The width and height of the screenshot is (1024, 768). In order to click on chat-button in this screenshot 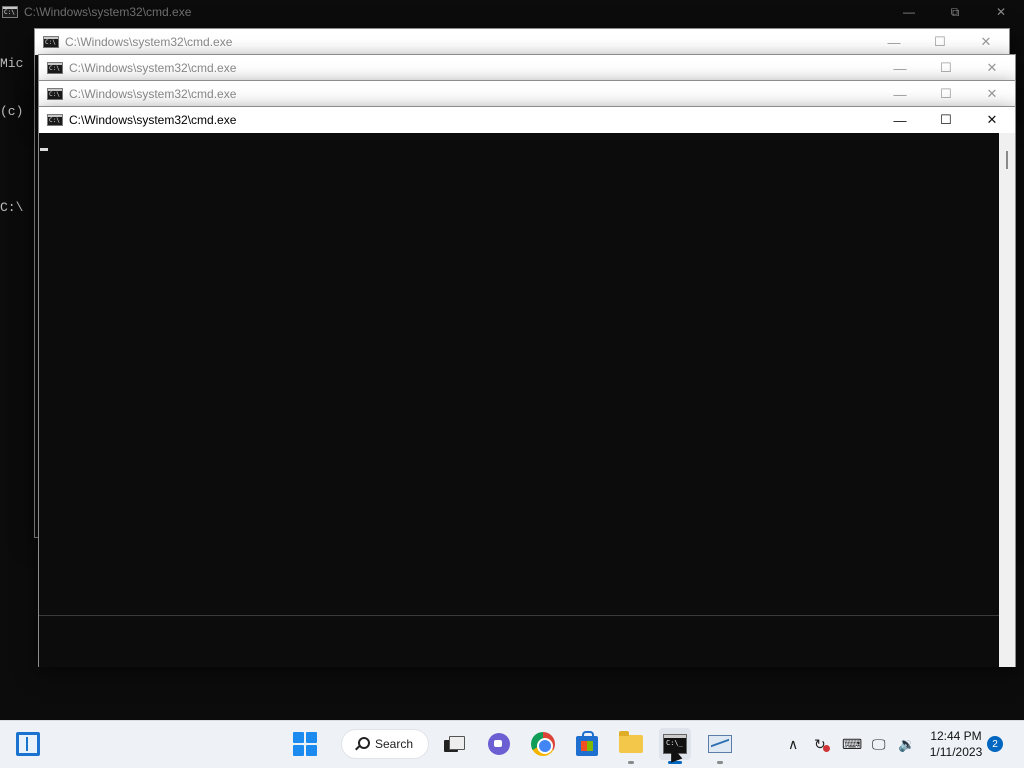, I will do `click(499, 744)`.